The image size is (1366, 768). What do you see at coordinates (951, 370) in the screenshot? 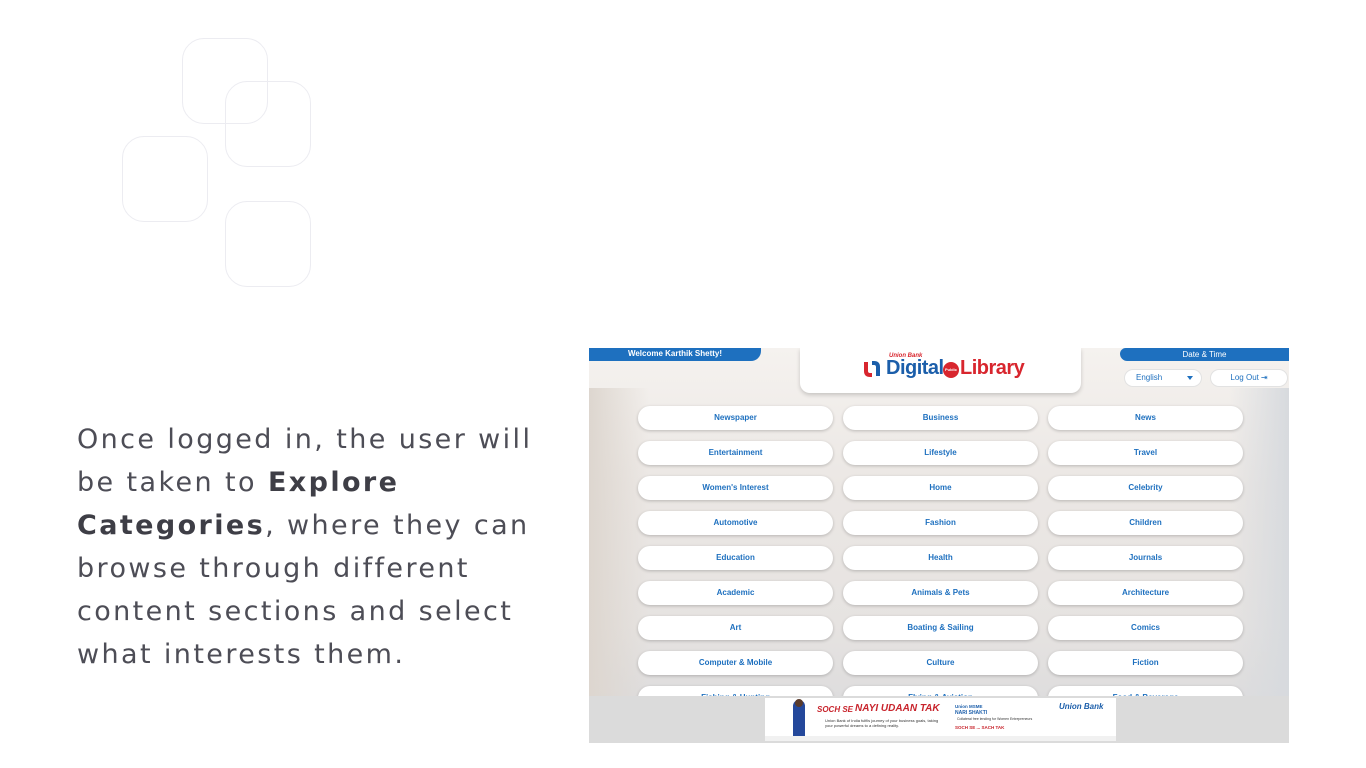
I see `logo-public-badge: Public` at bounding box center [951, 370].